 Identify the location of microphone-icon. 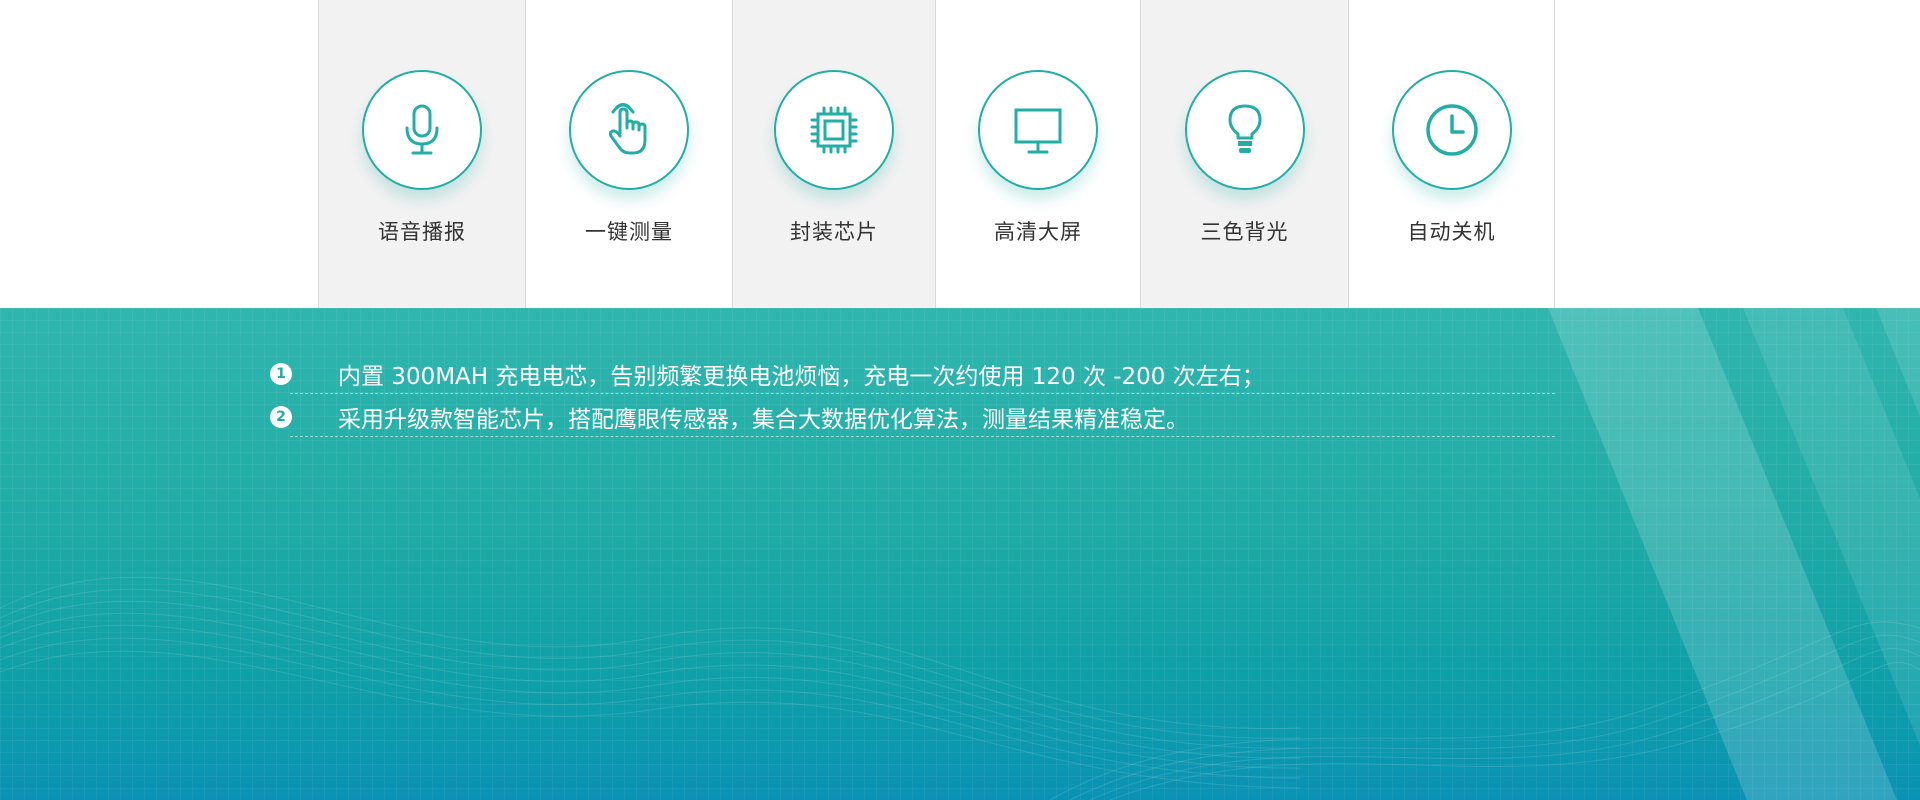
(422, 129).